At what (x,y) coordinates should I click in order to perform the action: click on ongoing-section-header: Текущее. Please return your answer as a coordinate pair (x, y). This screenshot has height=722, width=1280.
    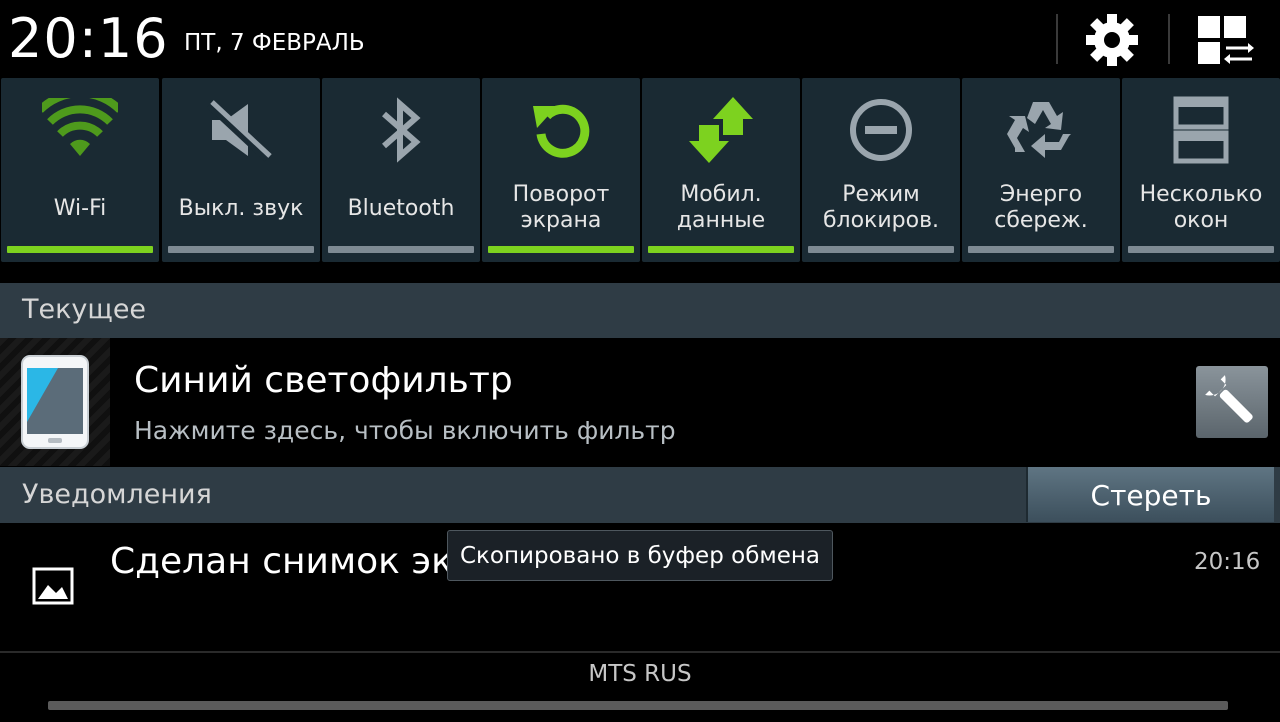
    Looking at the image, I should click on (640, 310).